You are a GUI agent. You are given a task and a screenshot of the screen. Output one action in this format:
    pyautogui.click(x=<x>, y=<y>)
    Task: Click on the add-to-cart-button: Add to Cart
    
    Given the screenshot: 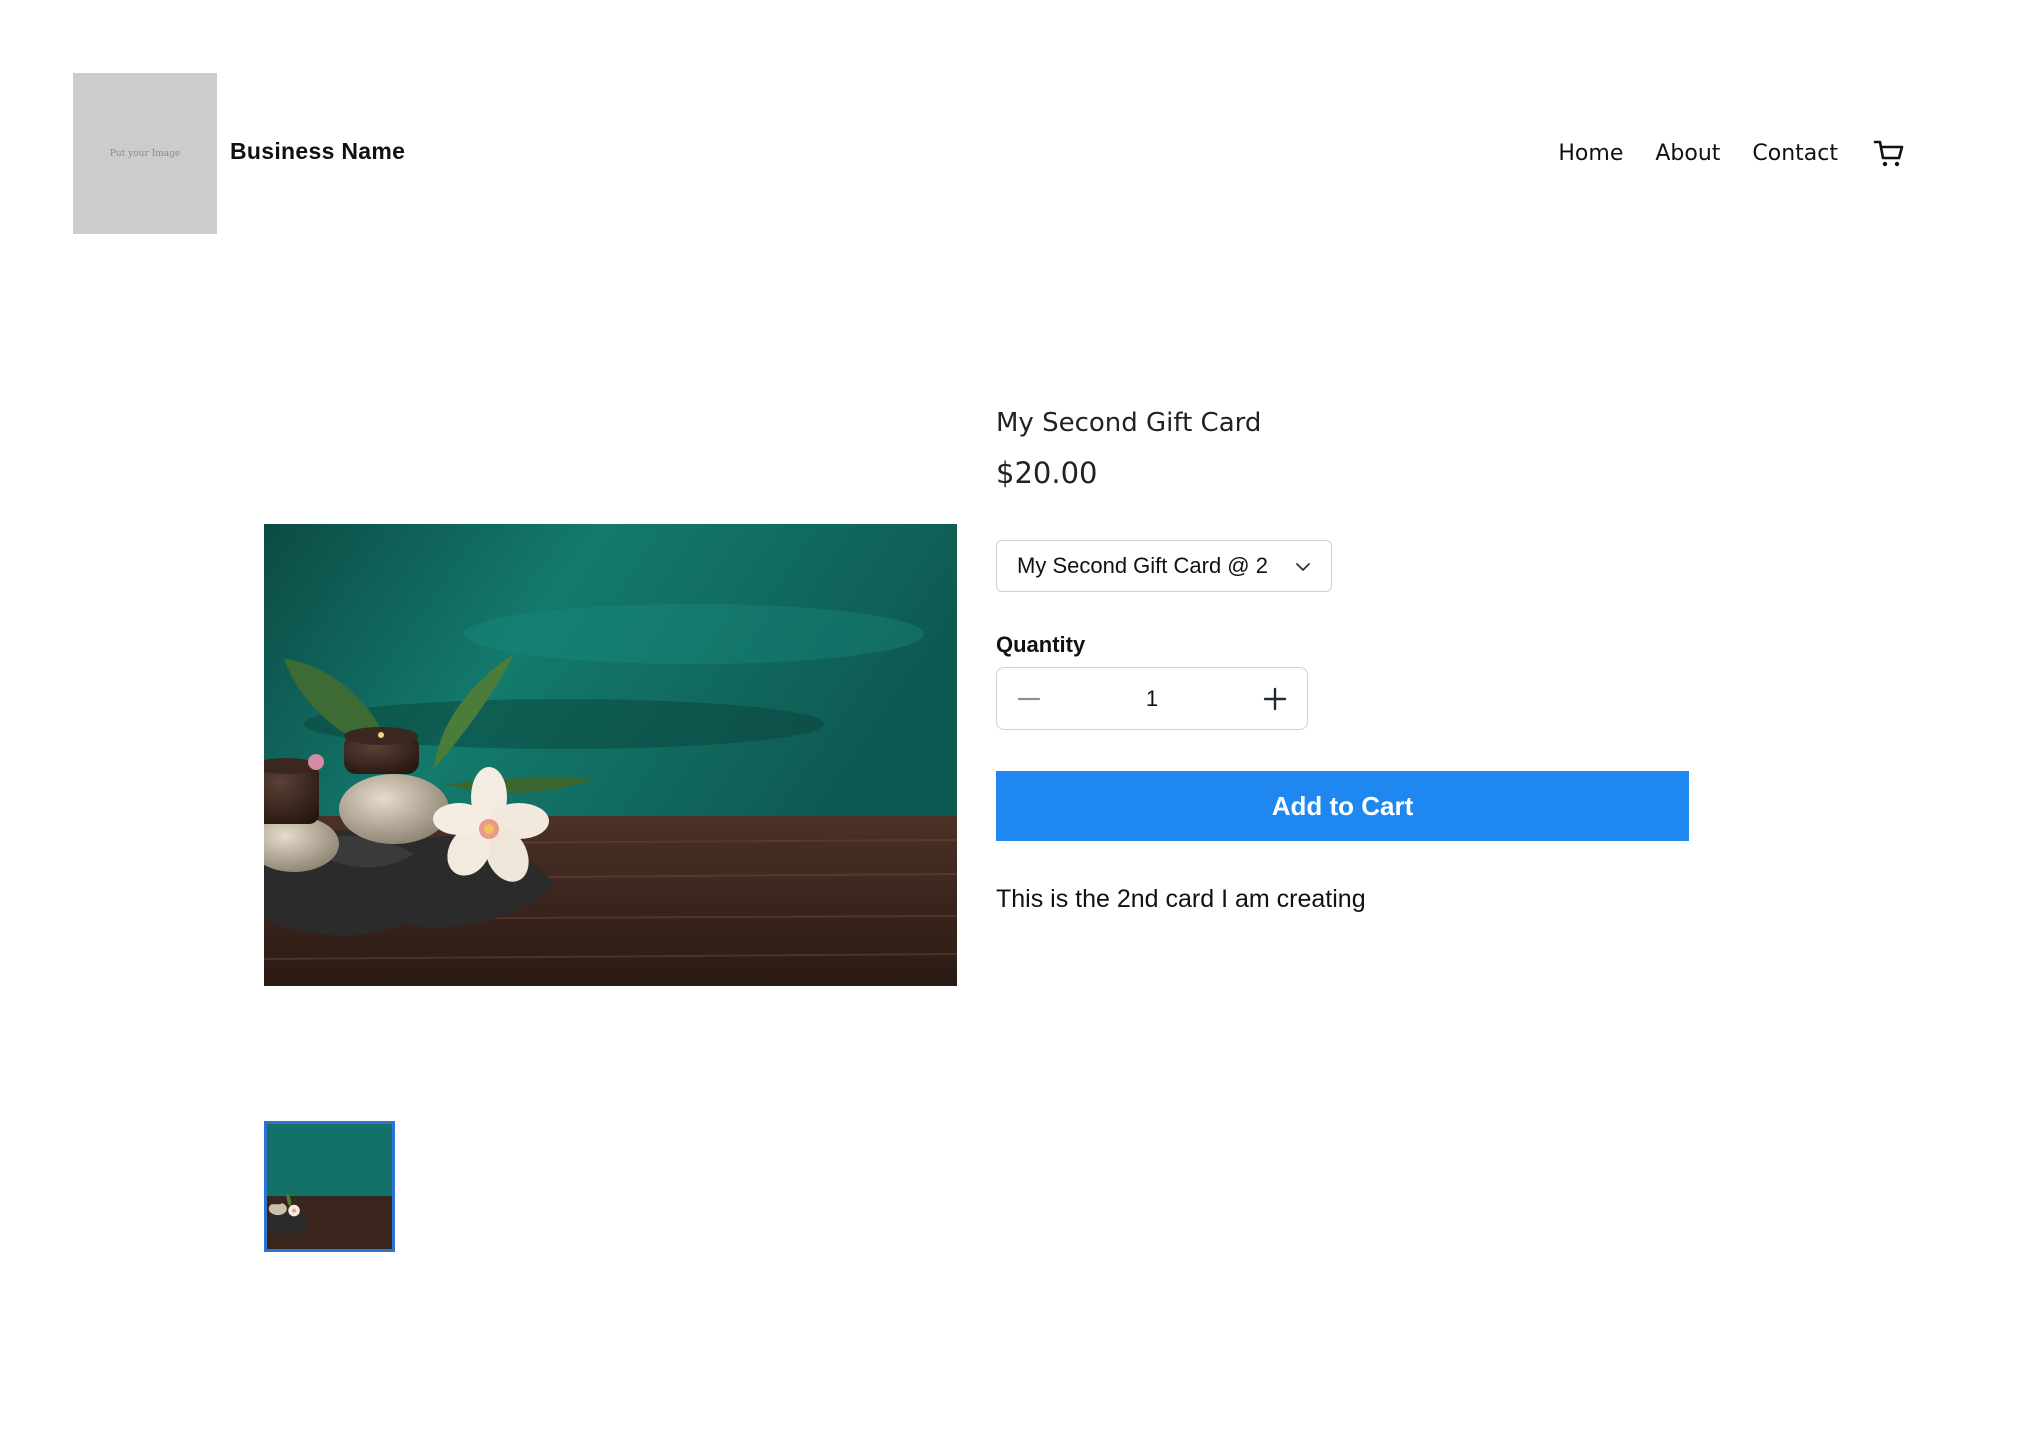 What is the action you would take?
    pyautogui.click(x=1342, y=806)
    